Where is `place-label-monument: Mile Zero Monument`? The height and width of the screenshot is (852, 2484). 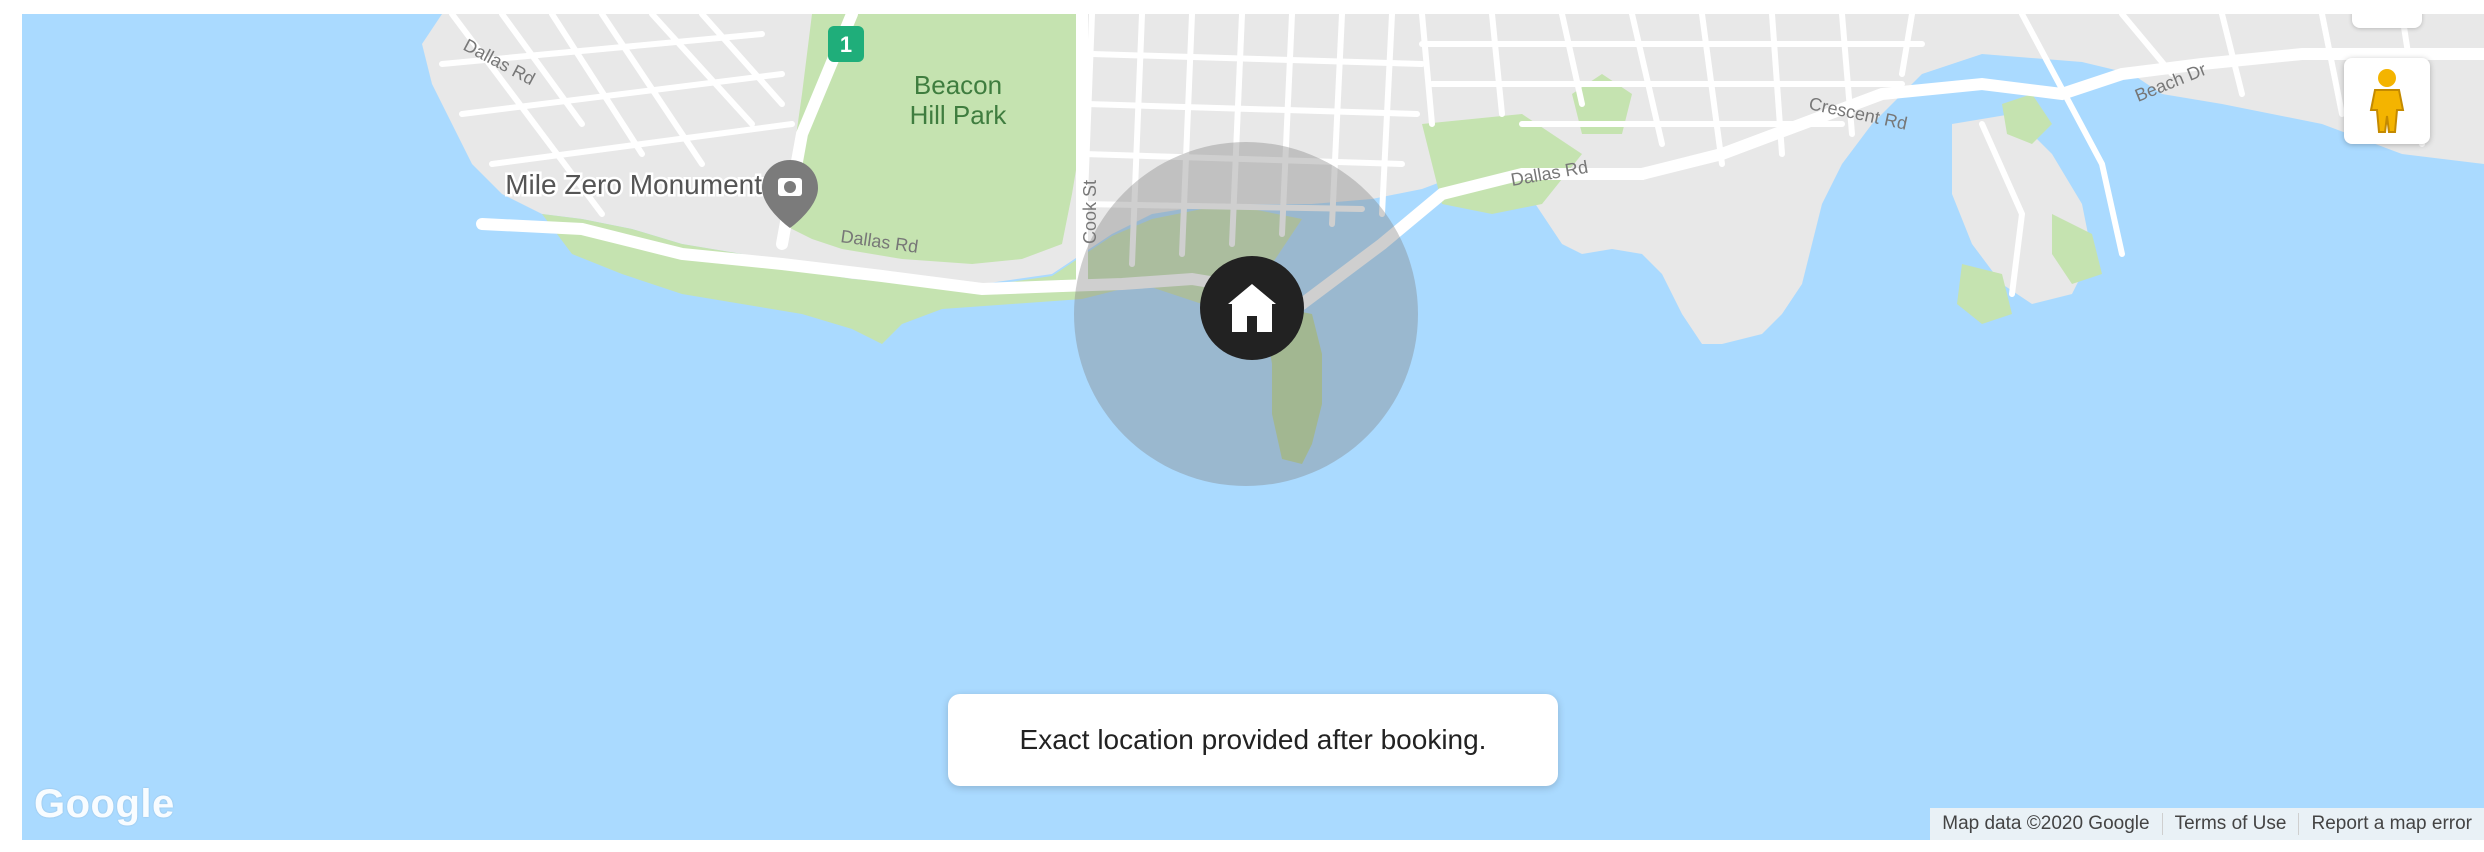
place-label-monument: Mile Zero Monument is located at coordinates (633, 184).